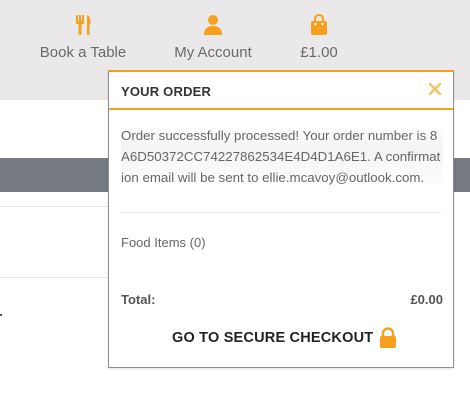 This screenshot has height=417, width=470. Describe the element at coordinates (83, 38) in the screenshot. I see `book-a-table-link: Book a Table` at that location.